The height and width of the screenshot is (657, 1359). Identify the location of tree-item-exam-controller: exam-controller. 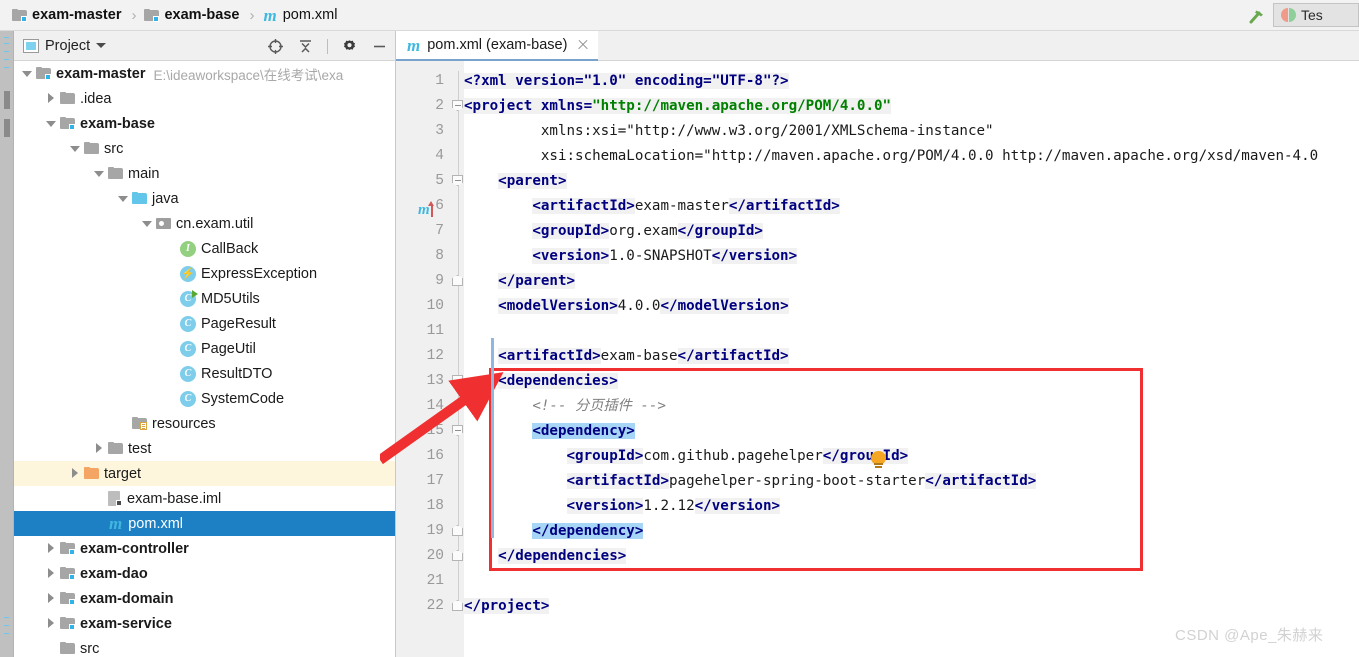
(204, 548).